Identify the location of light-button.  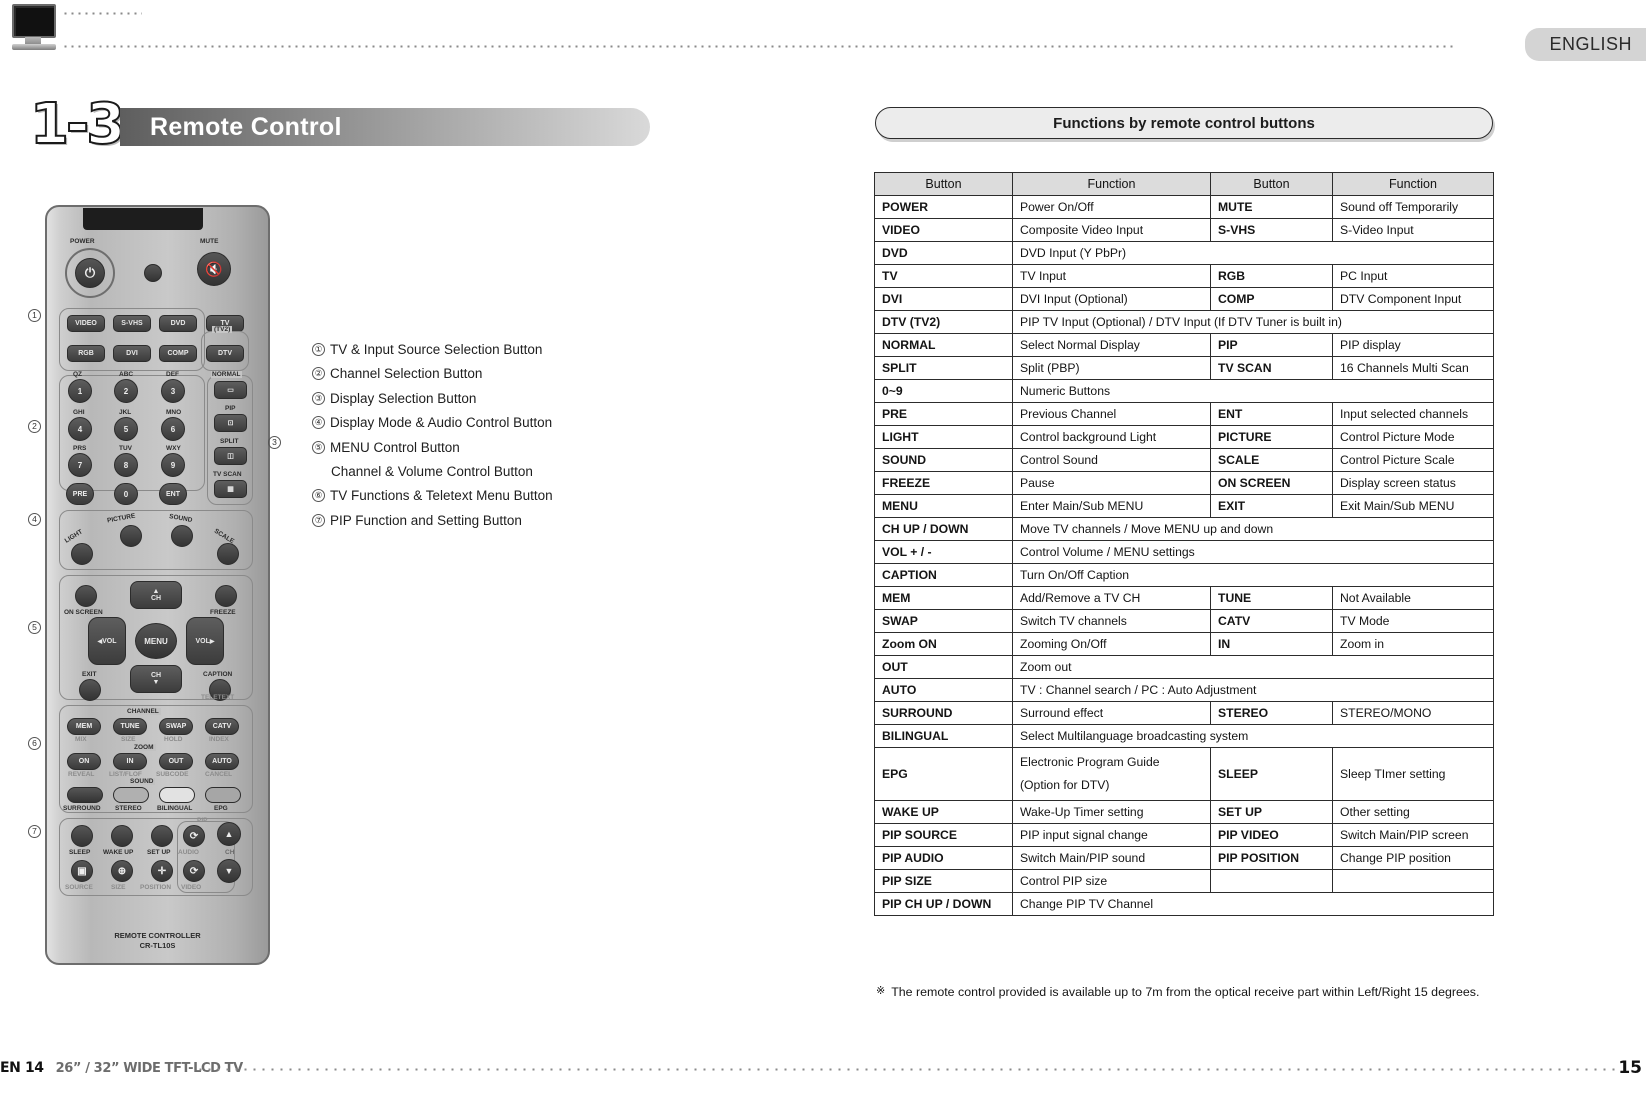
(82, 554).